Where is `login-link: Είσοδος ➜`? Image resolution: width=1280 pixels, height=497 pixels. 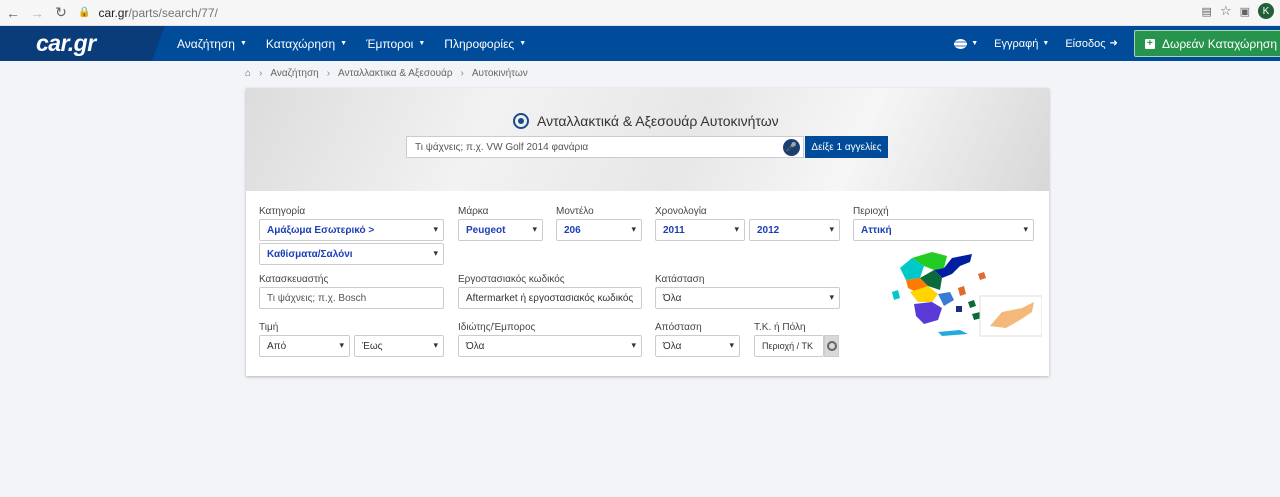
login-link: Είσοδος ➜ is located at coordinates (1091, 44).